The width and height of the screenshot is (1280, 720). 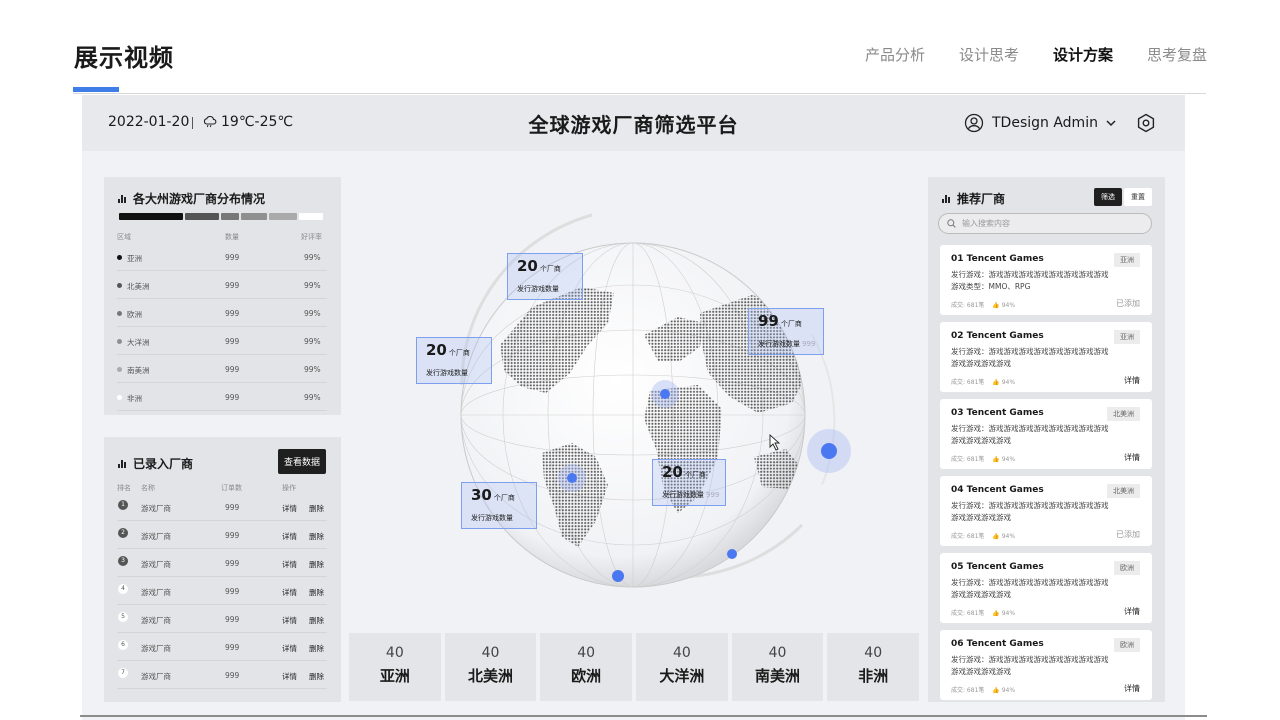 What do you see at coordinates (643, 716) in the screenshot?
I see `bottom-divider` at bounding box center [643, 716].